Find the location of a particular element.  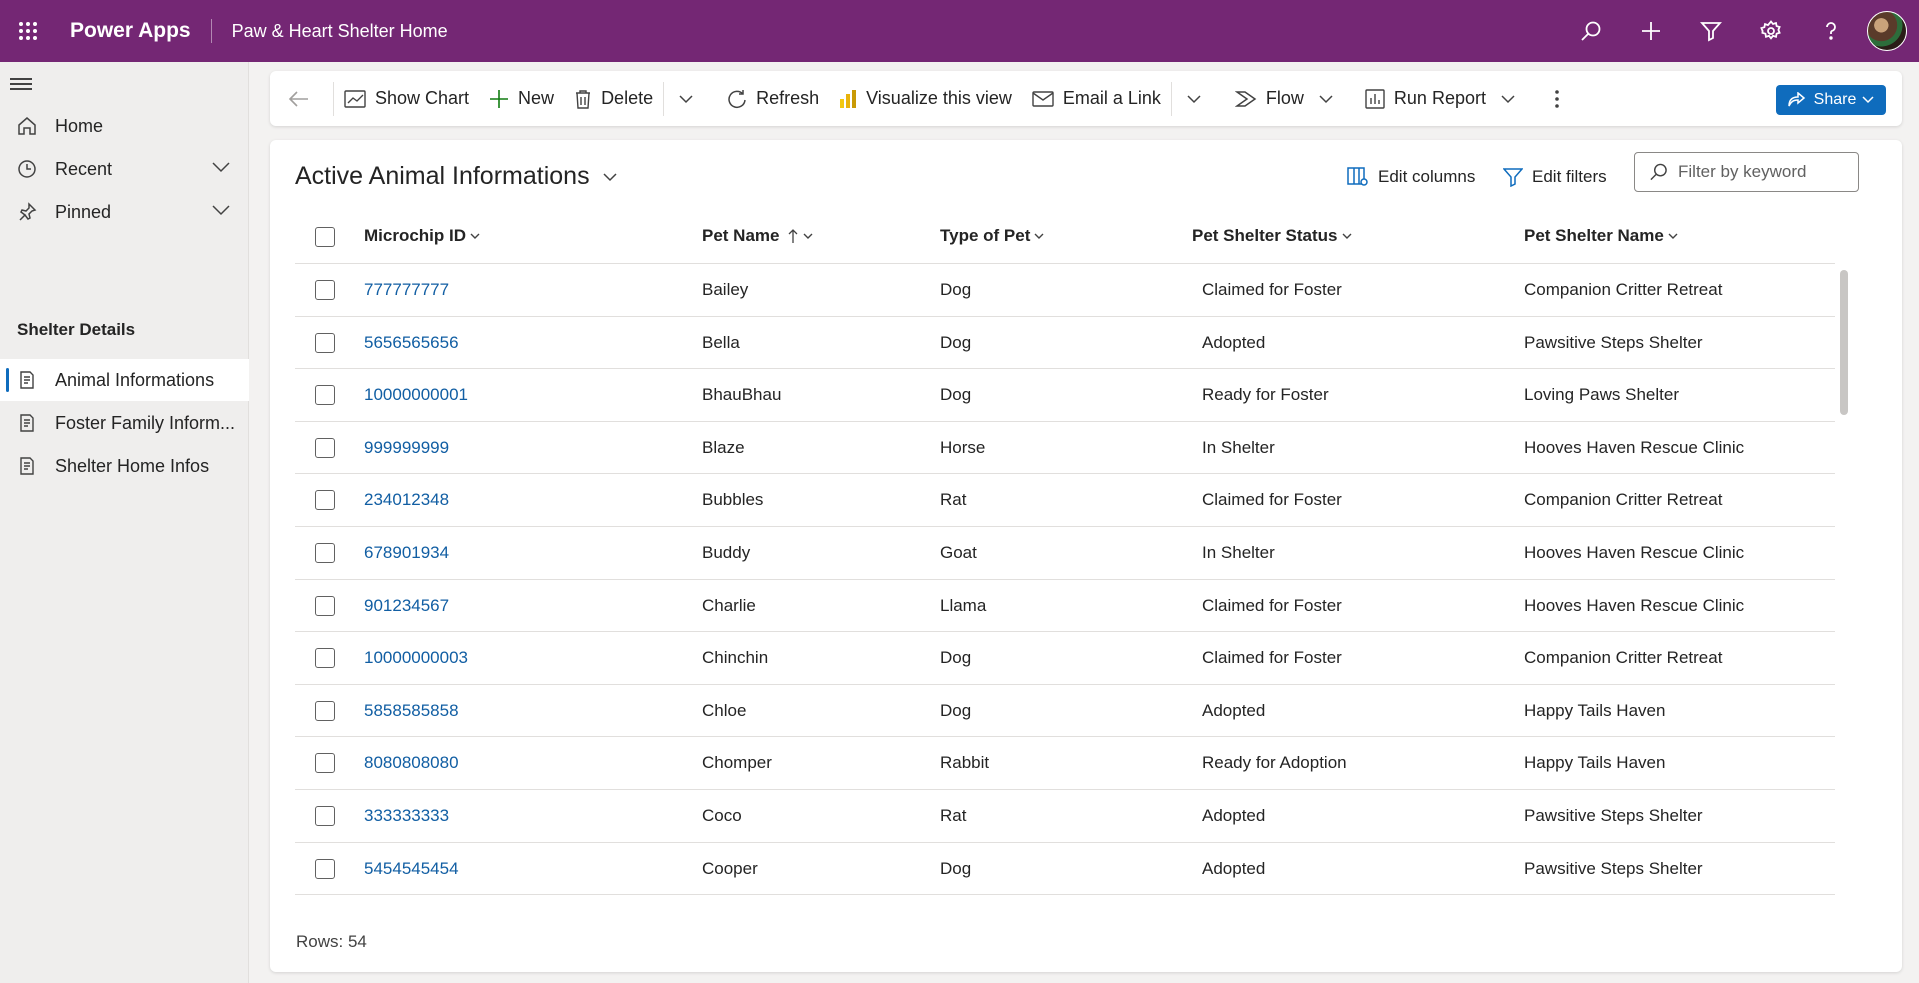

column-header-pet-shelter-status: Pet Shelter Status is located at coordinates (1272, 236).